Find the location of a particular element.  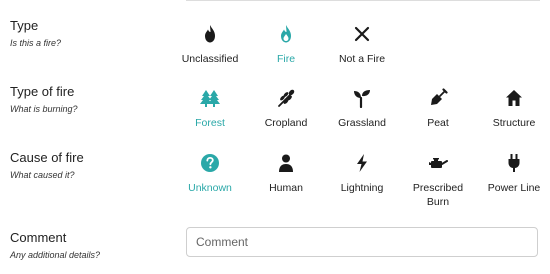

type-of-fire-title: Type of fire is located at coordinates (42, 91).